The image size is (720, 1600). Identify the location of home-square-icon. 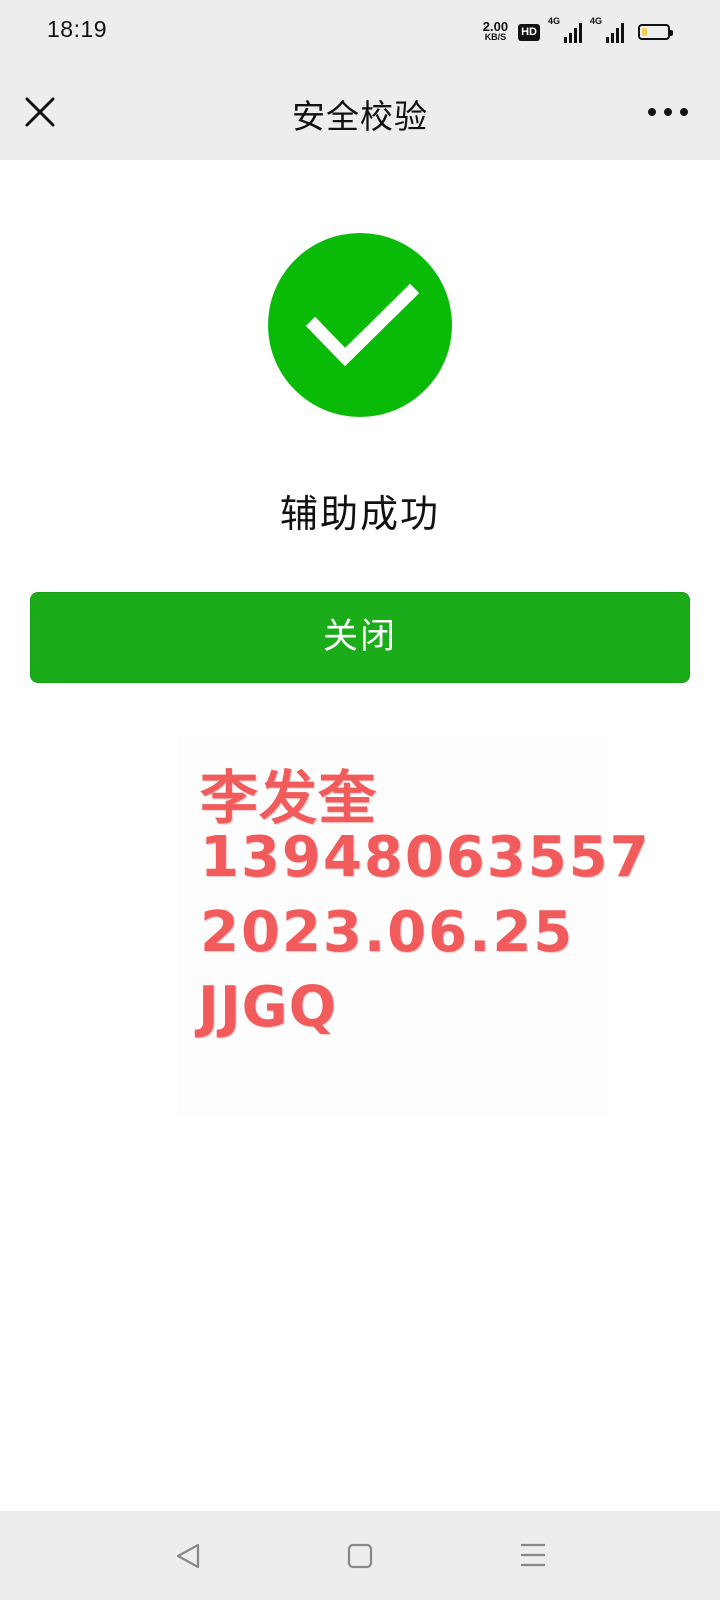
(360, 1556).